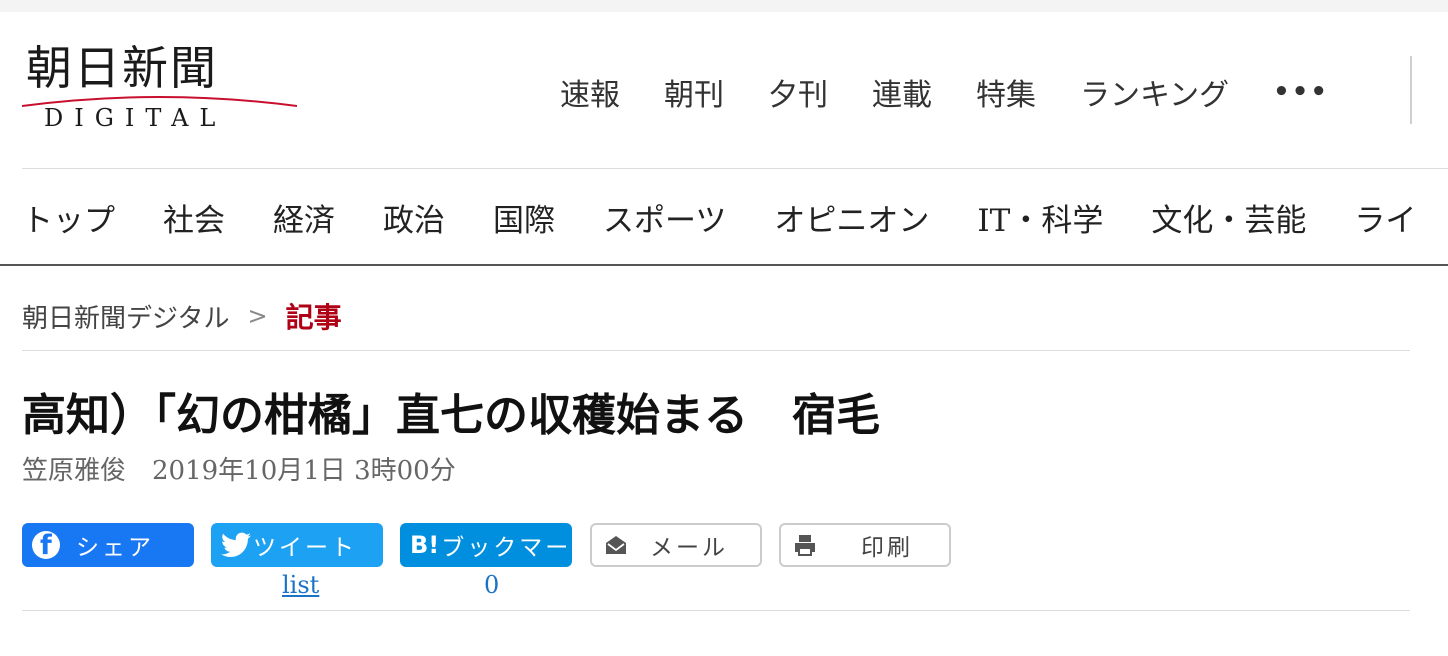 This screenshot has height=656, width=1448. What do you see at coordinates (694, 92) in the screenshot?
I see `top-nav-choukan: 朝刊` at bounding box center [694, 92].